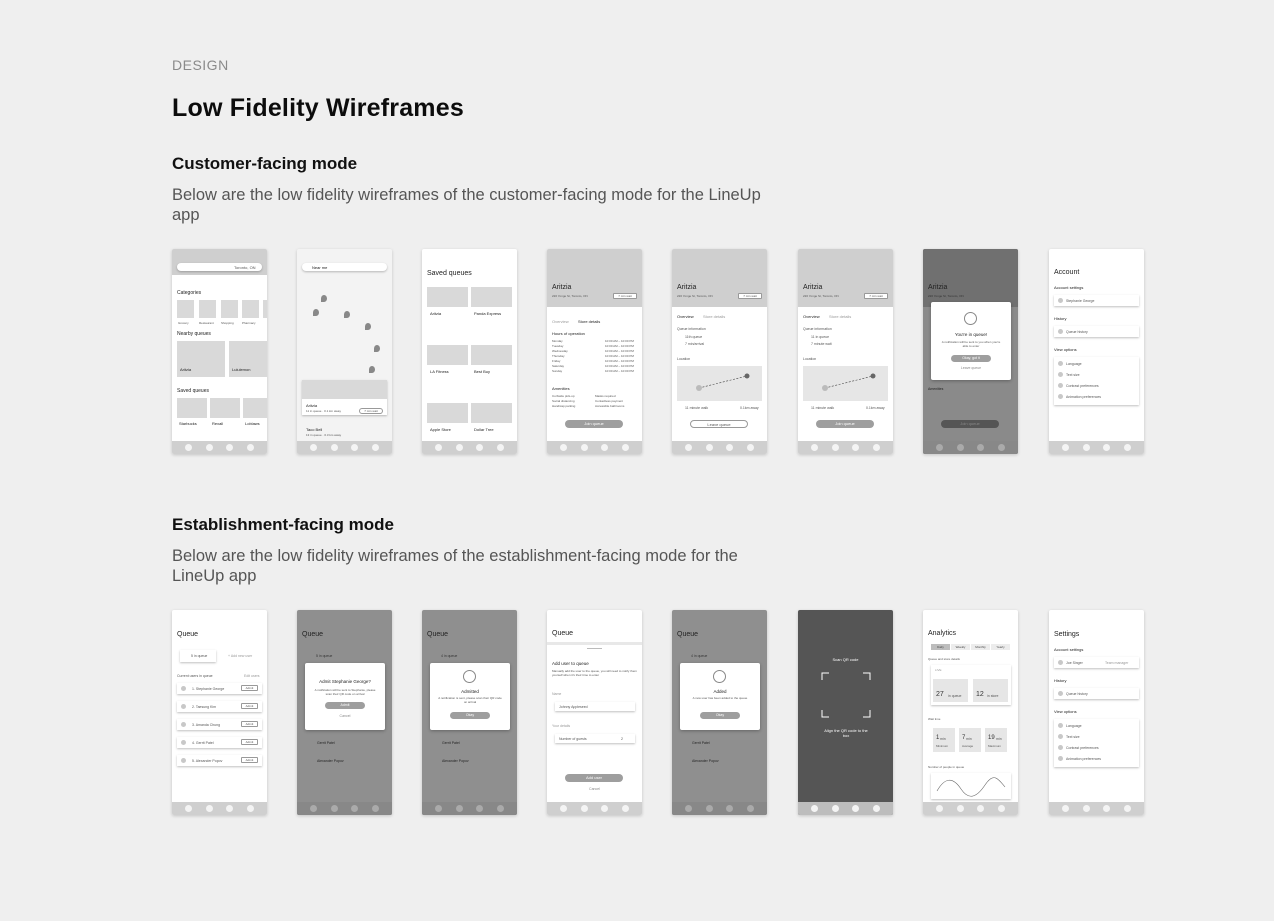 Image resolution: width=1274 pixels, height=921 pixels. What do you see at coordinates (940, 647) in the screenshot?
I see `tab-daily: Daily` at bounding box center [940, 647].